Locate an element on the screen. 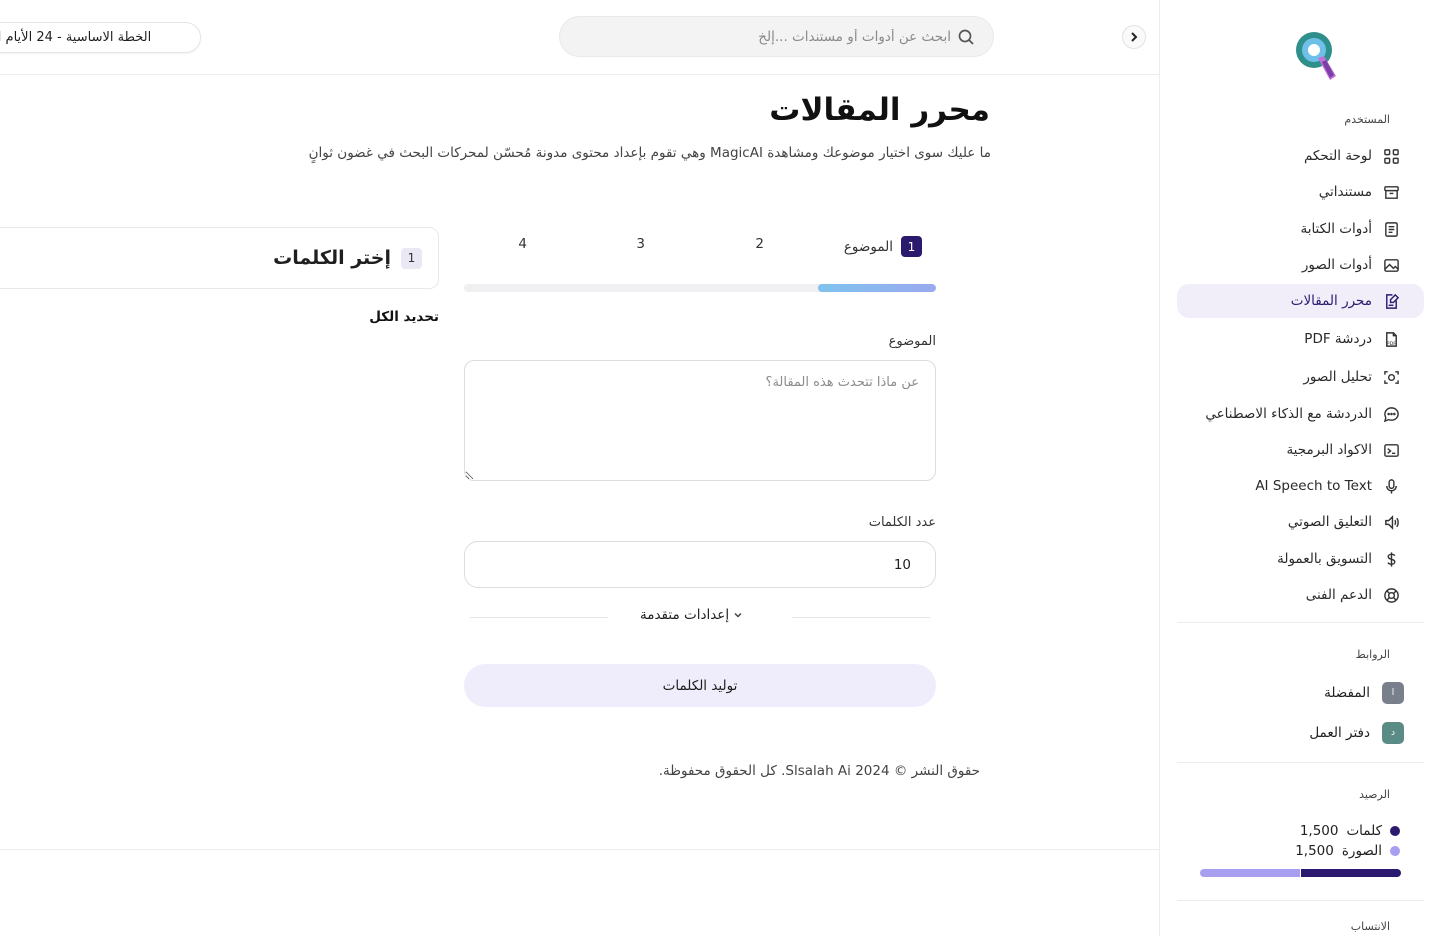 The width and height of the screenshot is (1442, 936). keywords-card: 1 إختر الكلمات is located at coordinates (219, 258).